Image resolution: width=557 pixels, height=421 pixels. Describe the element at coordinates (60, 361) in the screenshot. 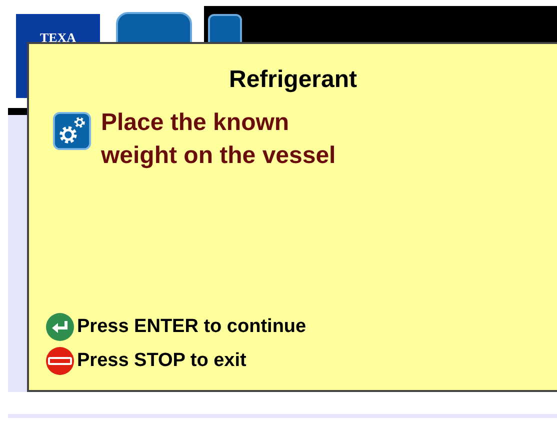

I see `stop-icon` at that location.